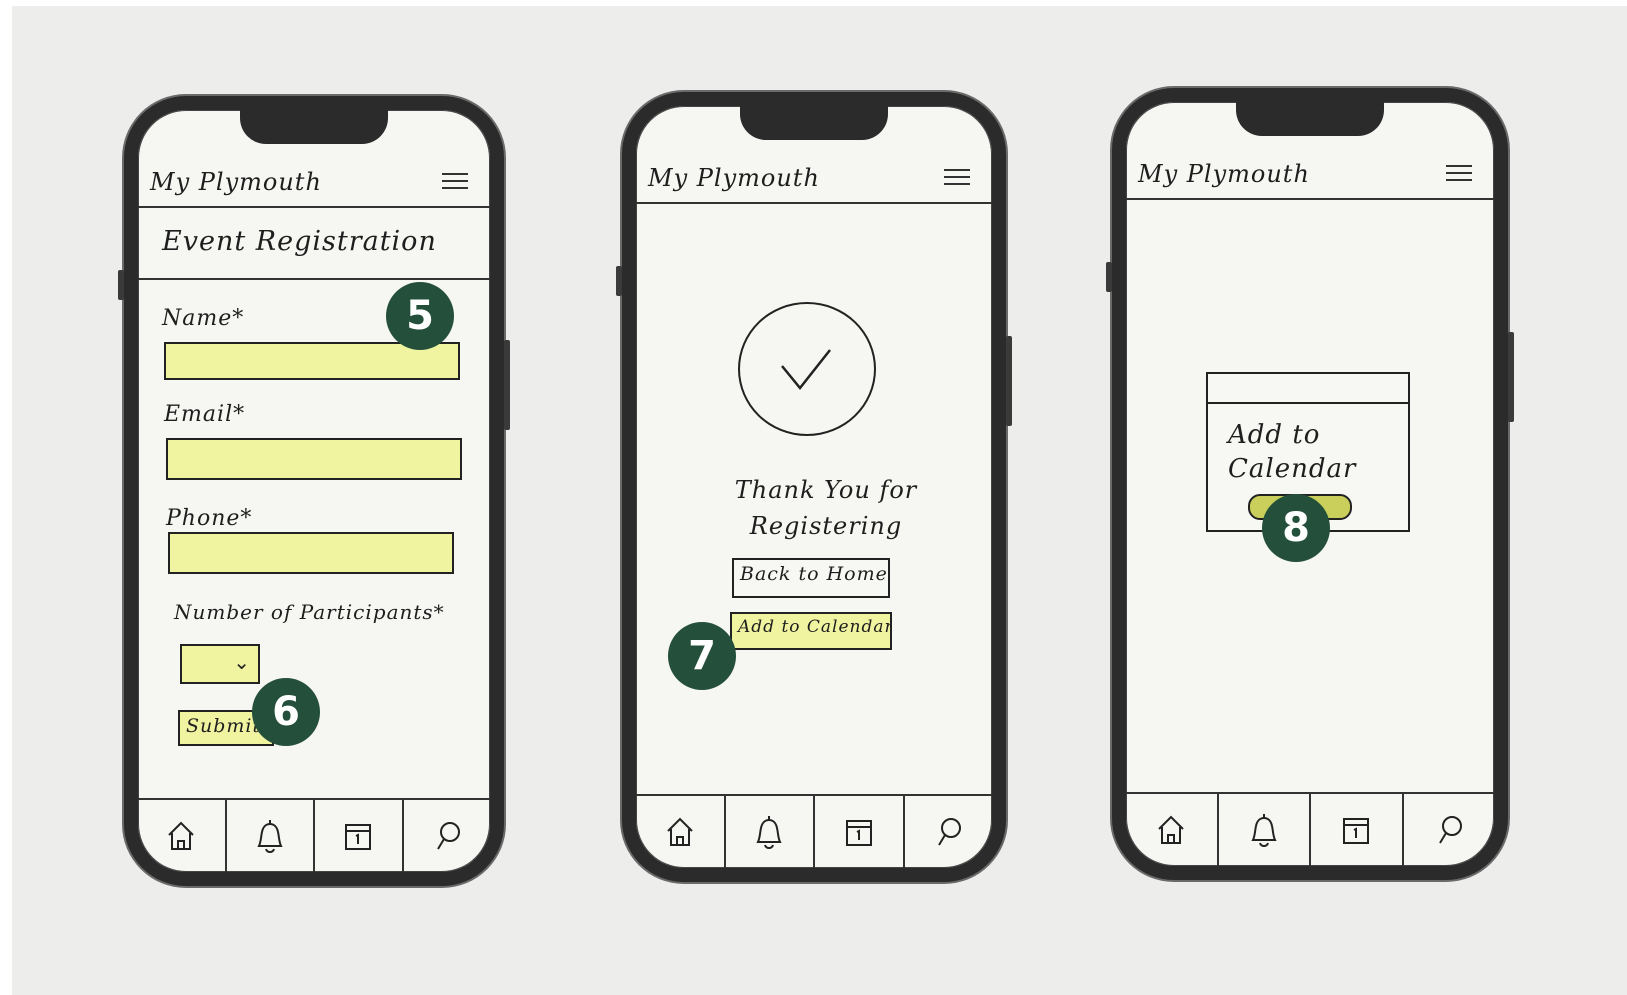 Image resolution: width=1627 pixels, height=995 pixels. Describe the element at coordinates (814, 574) in the screenshot. I see `back-to-home-label: Back to Home` at that location.